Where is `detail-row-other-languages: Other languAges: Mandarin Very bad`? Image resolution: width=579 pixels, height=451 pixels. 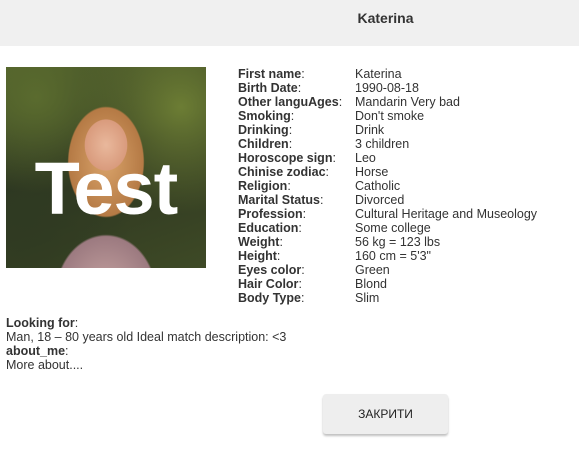 detail-row-other-languages: Other languAges: Mandarin Very bad is located at coordinates (349, 102).